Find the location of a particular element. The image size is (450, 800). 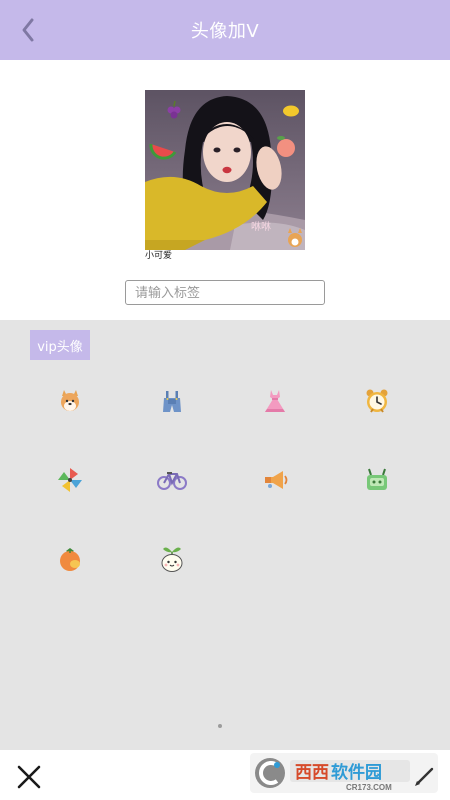

sticker-pinwheel is located at coordinates (70, 480).